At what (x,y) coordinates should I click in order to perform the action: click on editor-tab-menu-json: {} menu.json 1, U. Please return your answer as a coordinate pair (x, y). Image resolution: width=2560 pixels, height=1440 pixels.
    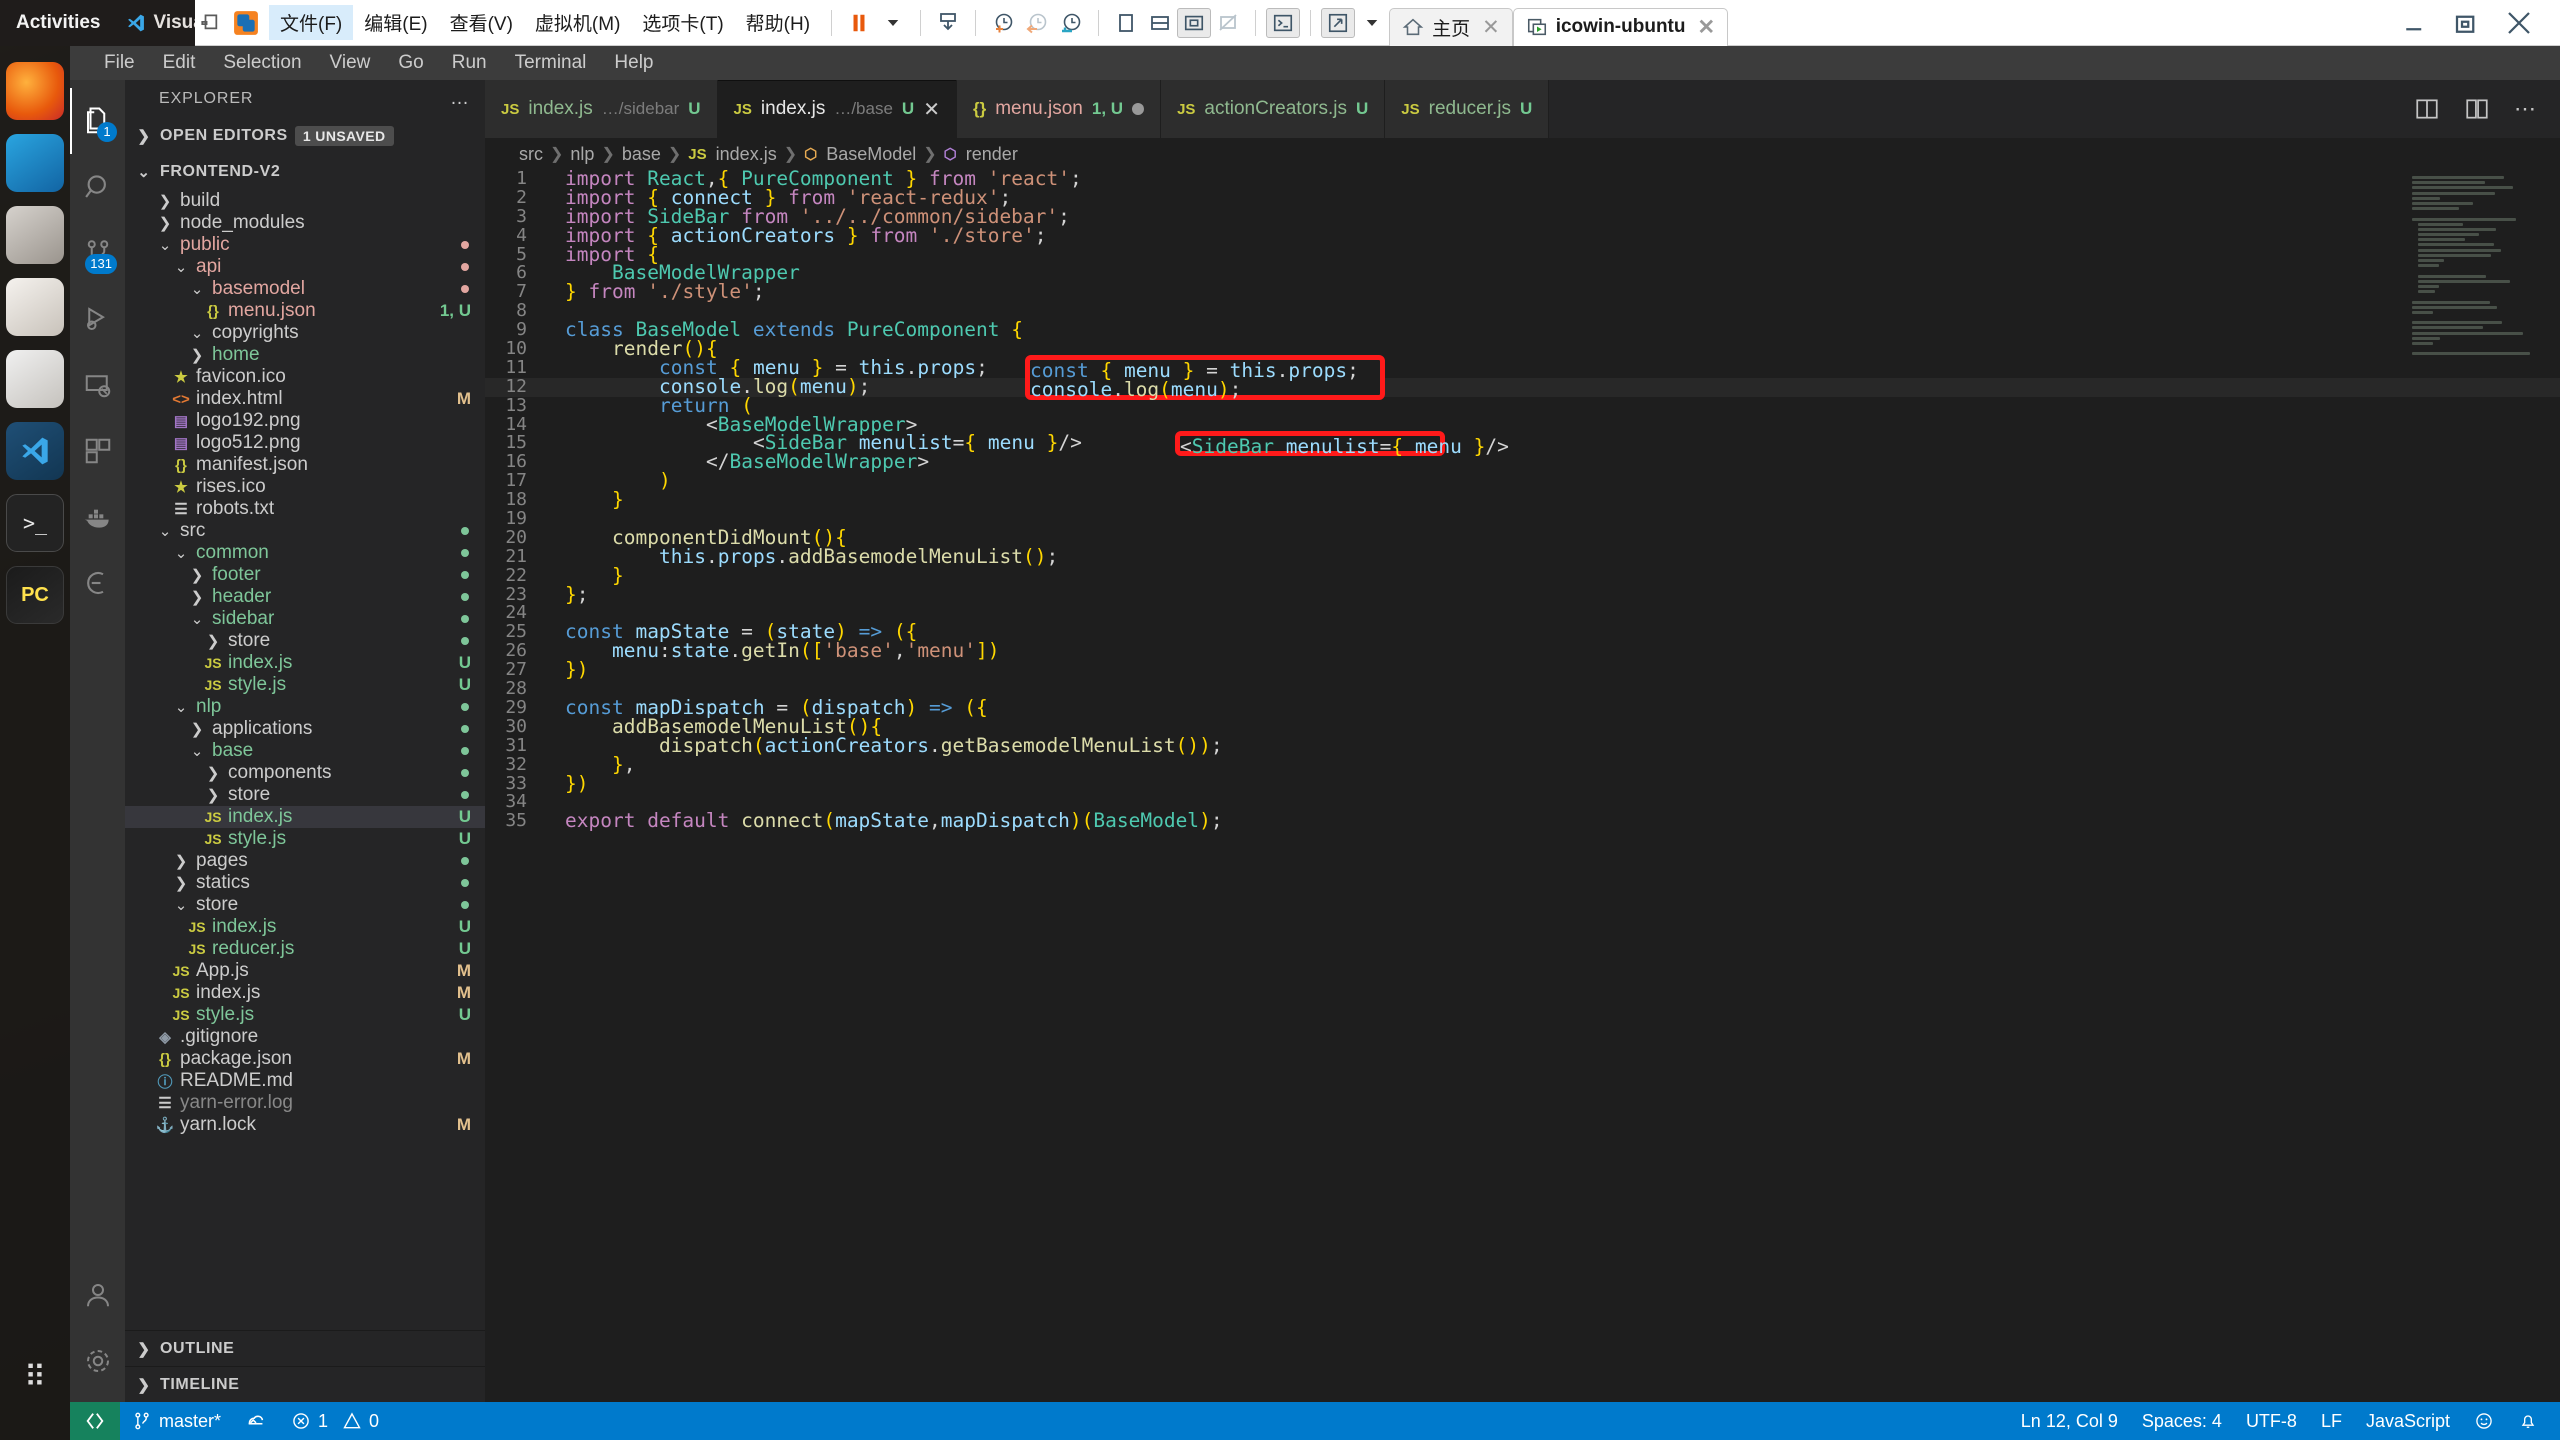
    Looking at the image, I should click on (1059, 109).